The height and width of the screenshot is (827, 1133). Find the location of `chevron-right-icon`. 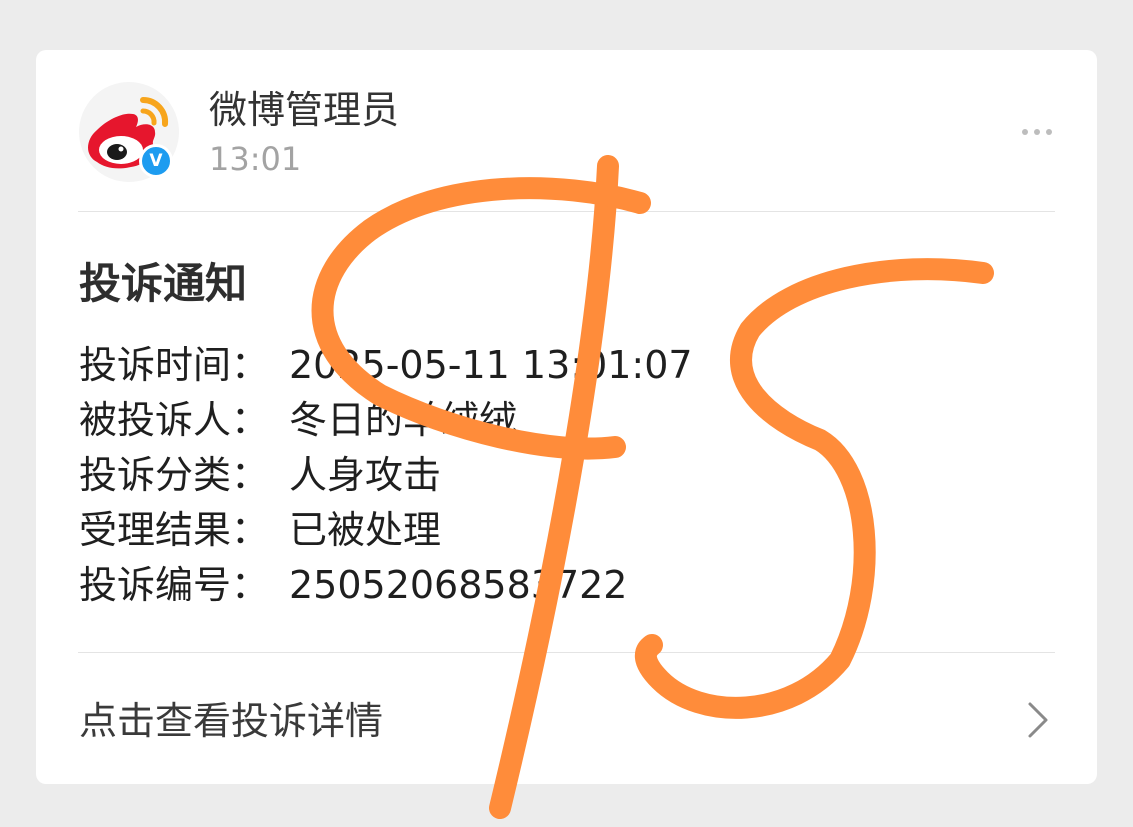

chevron-right-icon is located at coordinates (1038, 720).